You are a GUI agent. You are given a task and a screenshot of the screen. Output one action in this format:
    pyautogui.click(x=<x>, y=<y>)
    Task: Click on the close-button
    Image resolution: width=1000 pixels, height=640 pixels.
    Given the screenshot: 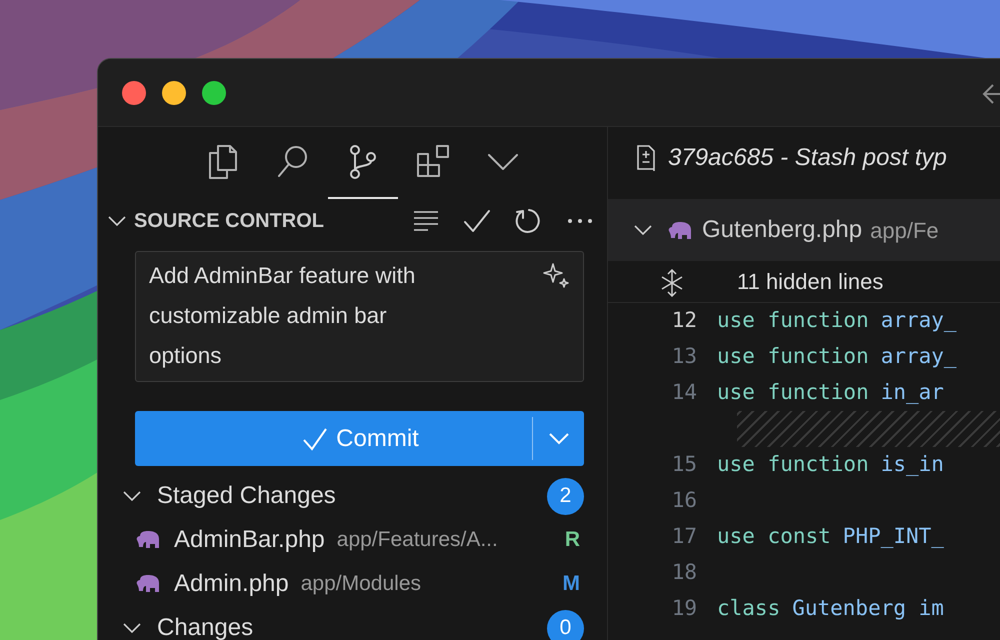 What is the action you would take?
    pyautogui.click(x=134, y=92)
    